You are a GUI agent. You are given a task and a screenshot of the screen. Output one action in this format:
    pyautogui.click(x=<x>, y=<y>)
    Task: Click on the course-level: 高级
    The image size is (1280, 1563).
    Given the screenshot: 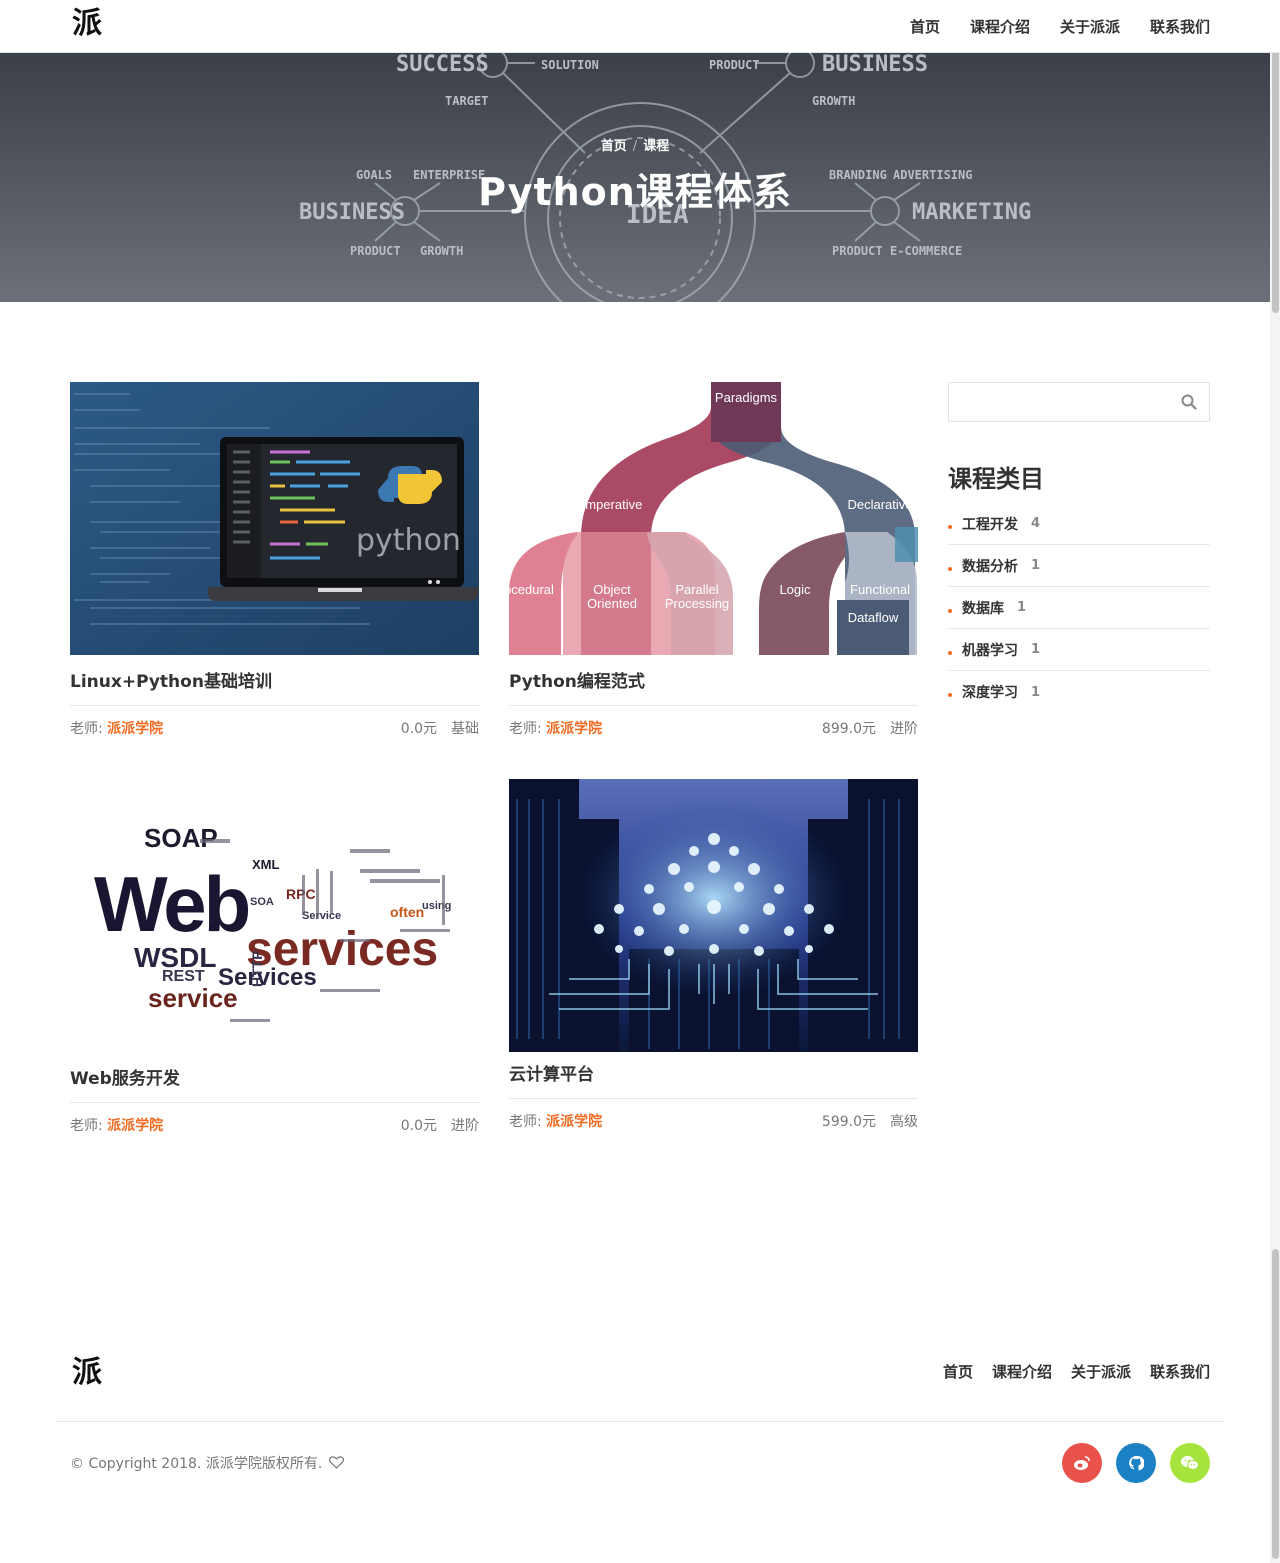 What is the action you would take?
    pyautogui.click(x=904, y=1122)
    